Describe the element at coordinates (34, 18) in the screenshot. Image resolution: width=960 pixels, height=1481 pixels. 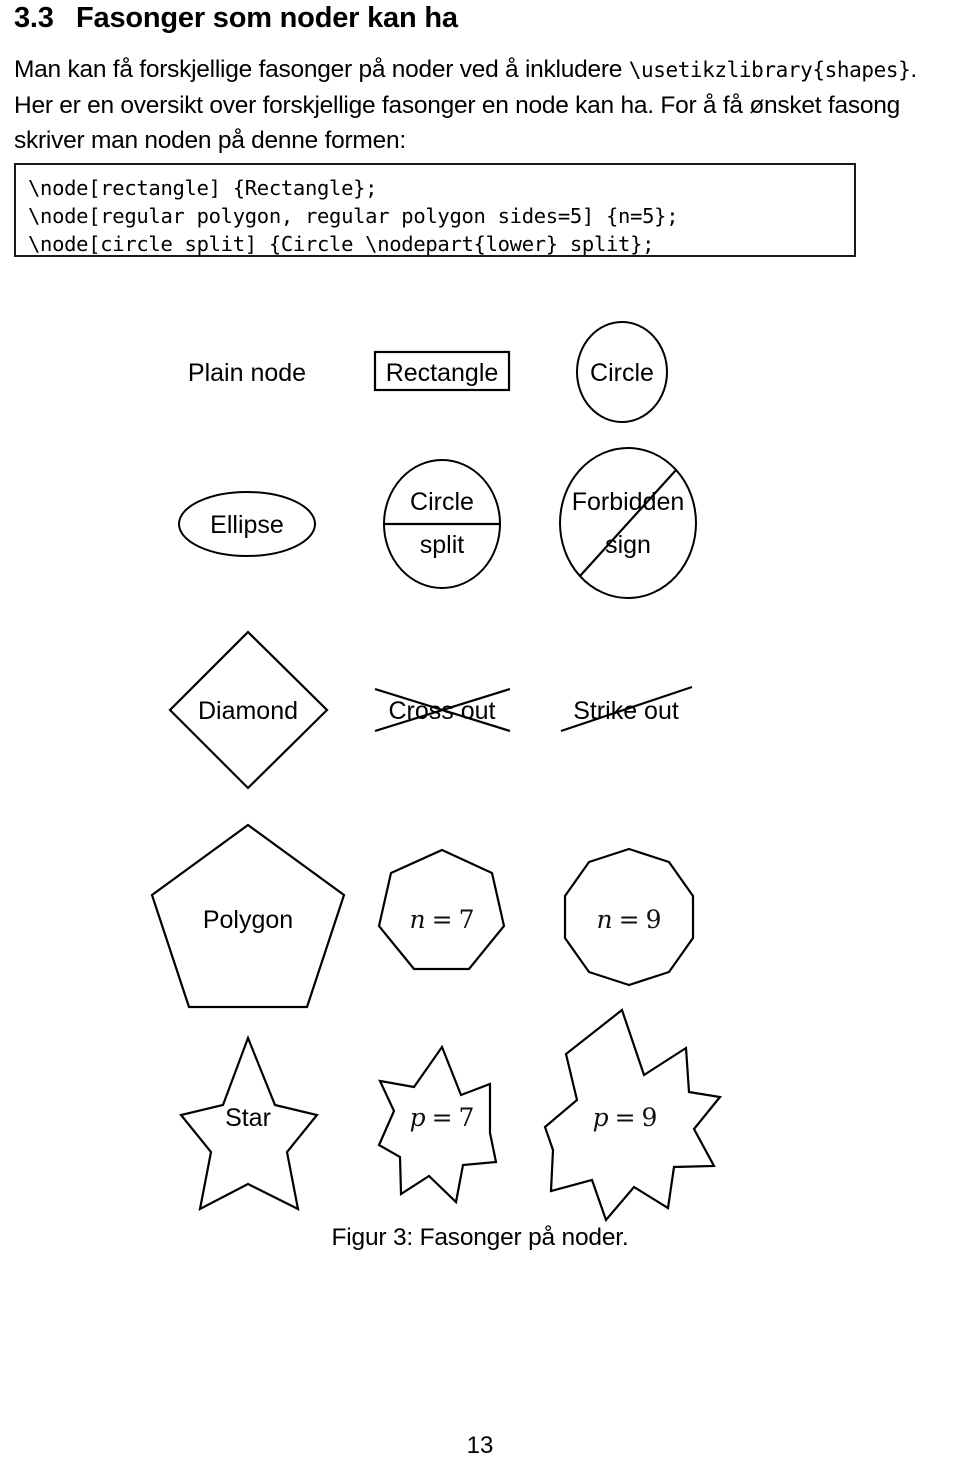
I see `section-number: 3.3` at that location.